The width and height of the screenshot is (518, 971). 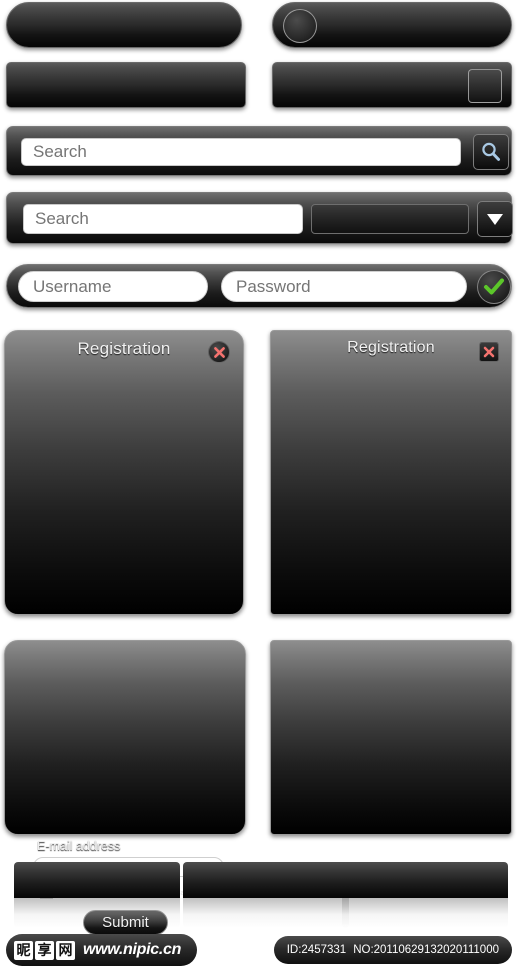 What do you see at coordinates (79, 846) in the screenshot?
I see `field-label-email: E-mail address` at bounding box center [79, 846].